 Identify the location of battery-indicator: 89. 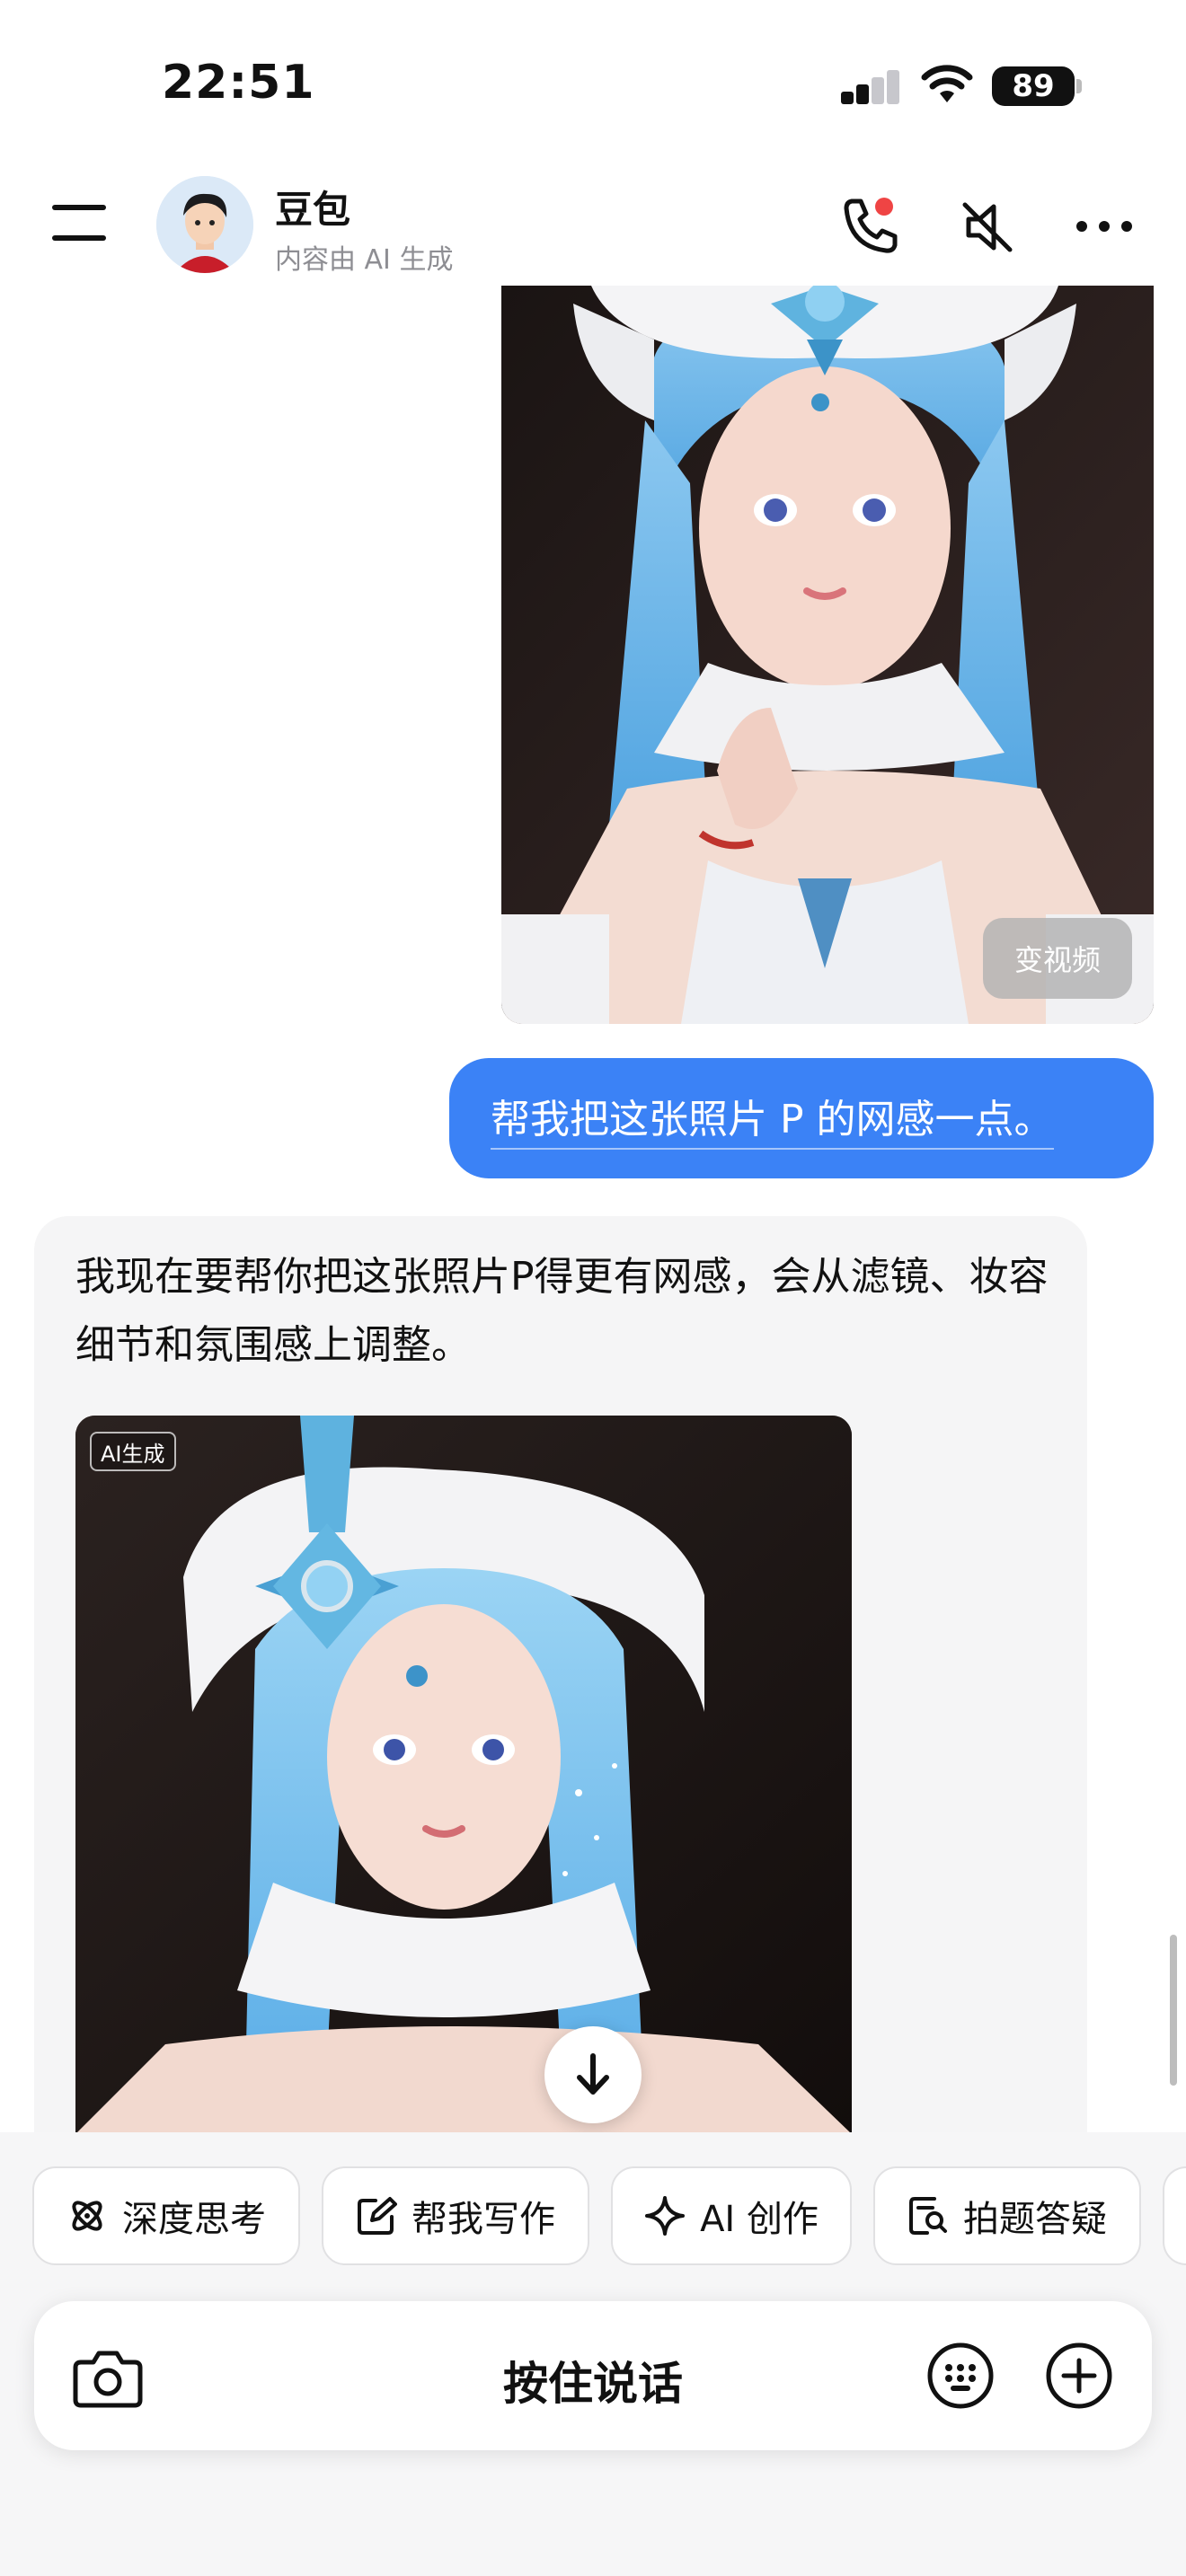
(1033, 86).